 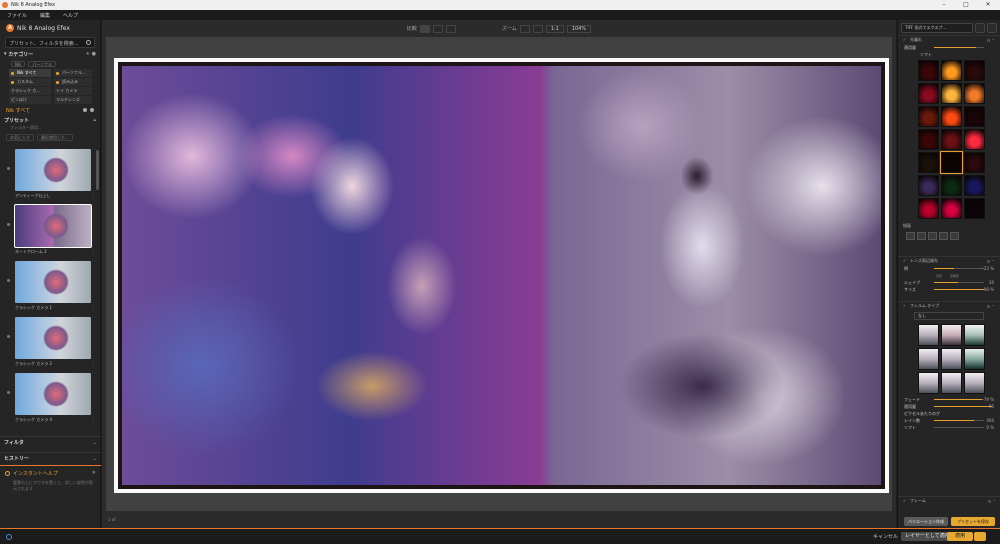 What do you see at coordinates (20, 137) in the screenshot?
I see `favorites-button: お気に入り` at bounding box center [20, 137].